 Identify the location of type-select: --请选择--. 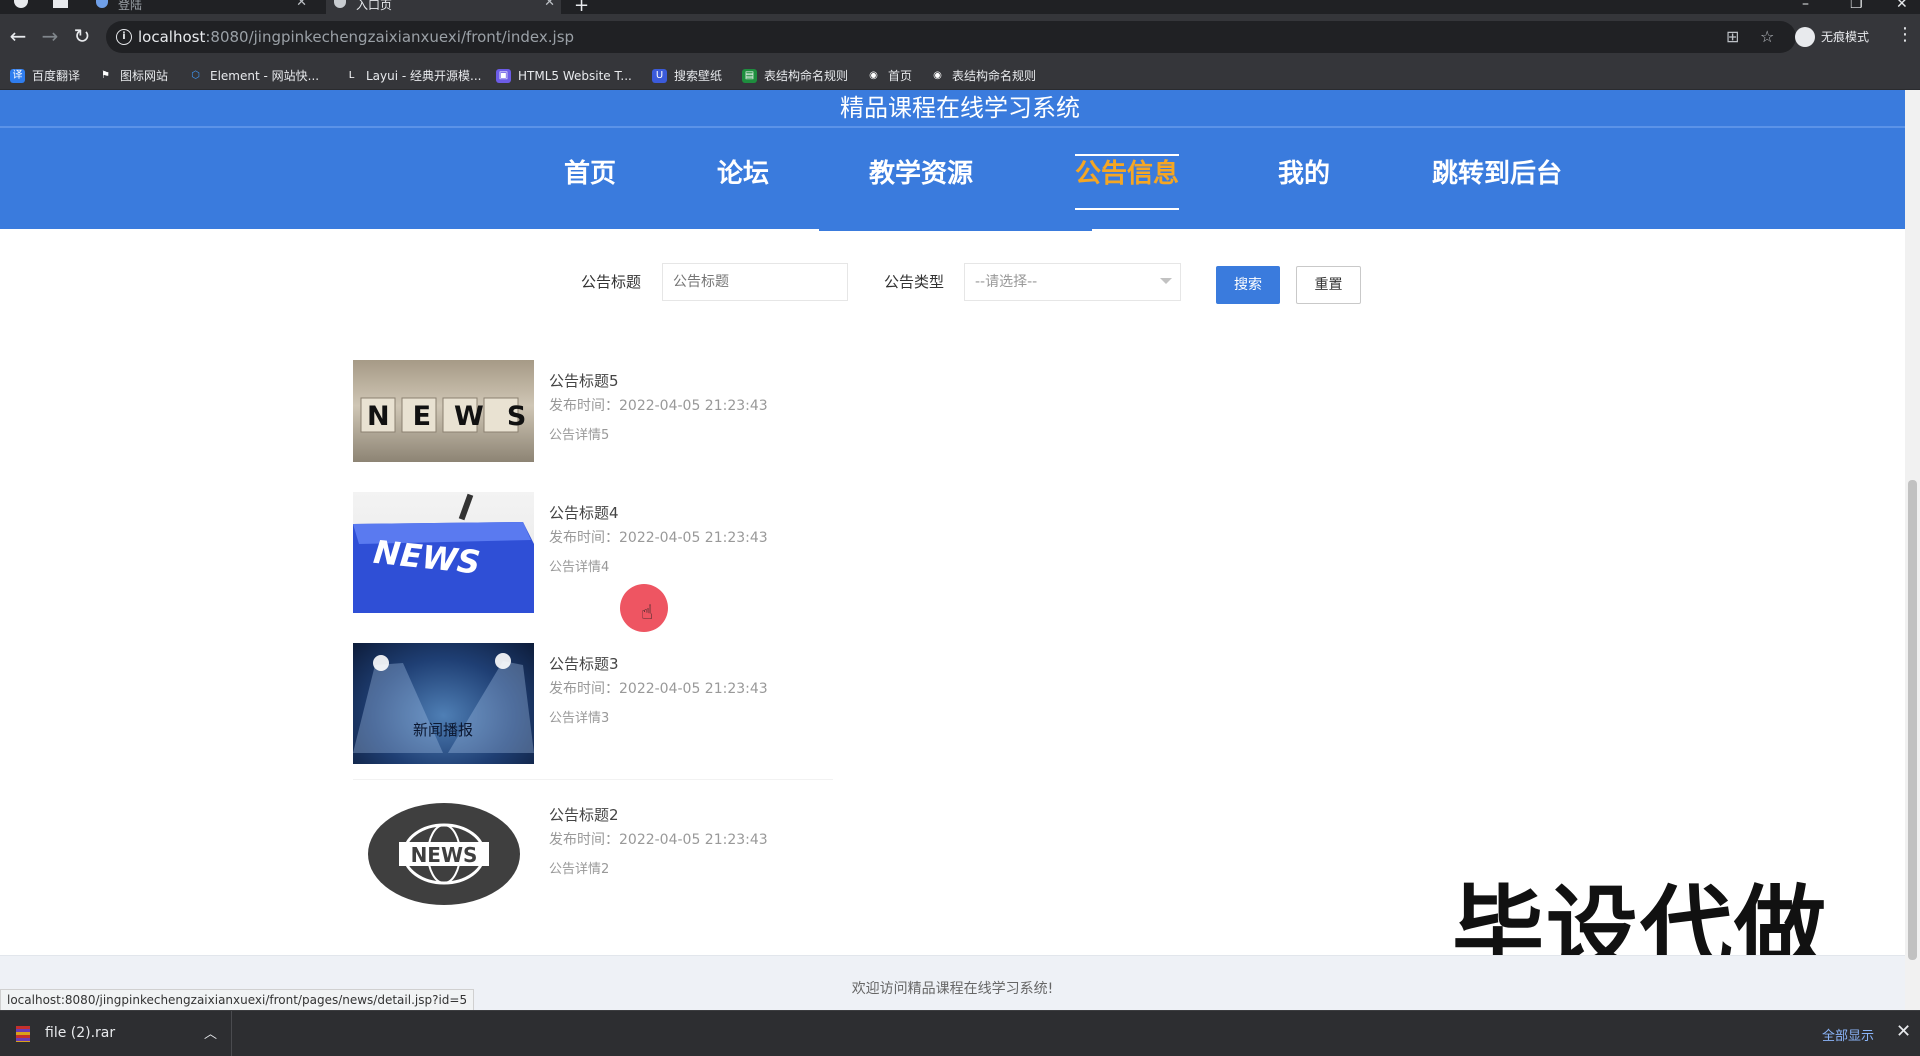
(1072, 282).